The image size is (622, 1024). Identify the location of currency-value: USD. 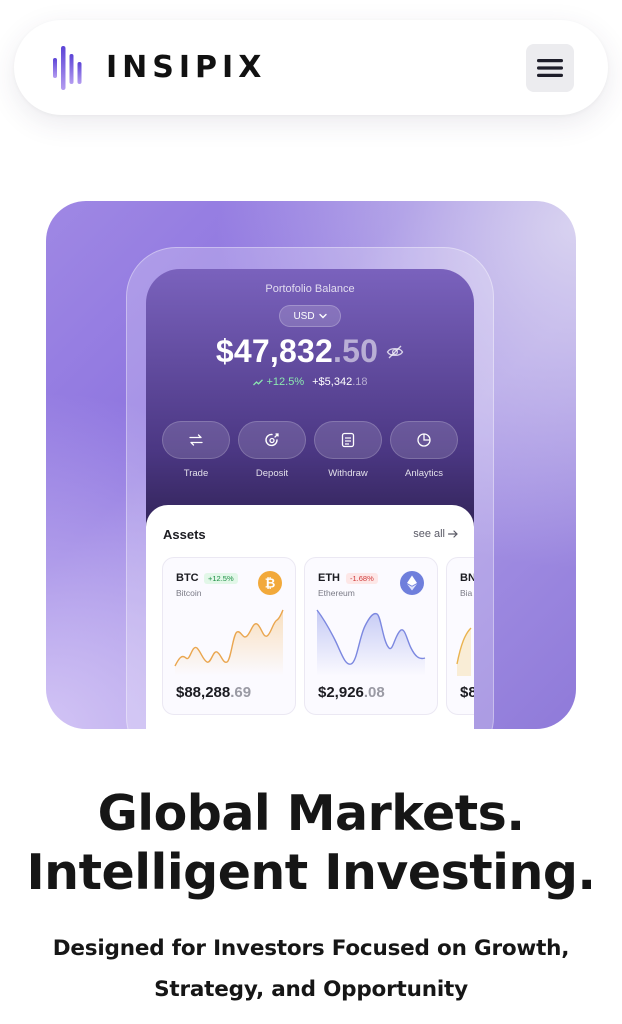
(304, 316).